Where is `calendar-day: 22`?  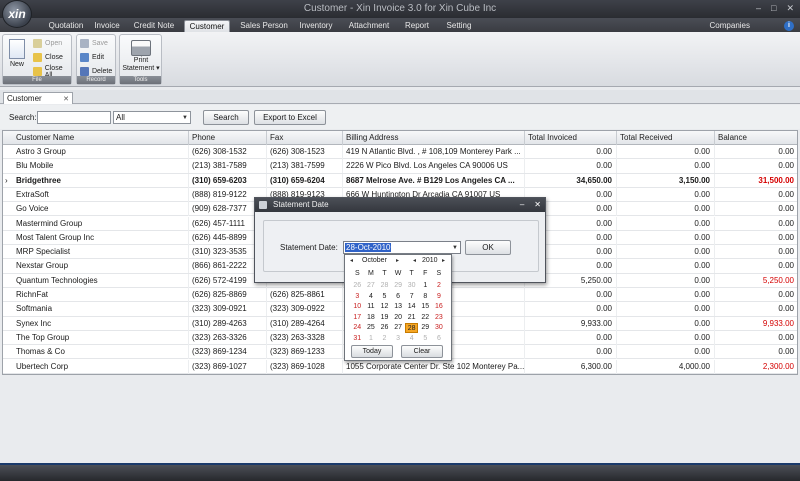 calendar-day: 22 is located at coordinates (425, 318).